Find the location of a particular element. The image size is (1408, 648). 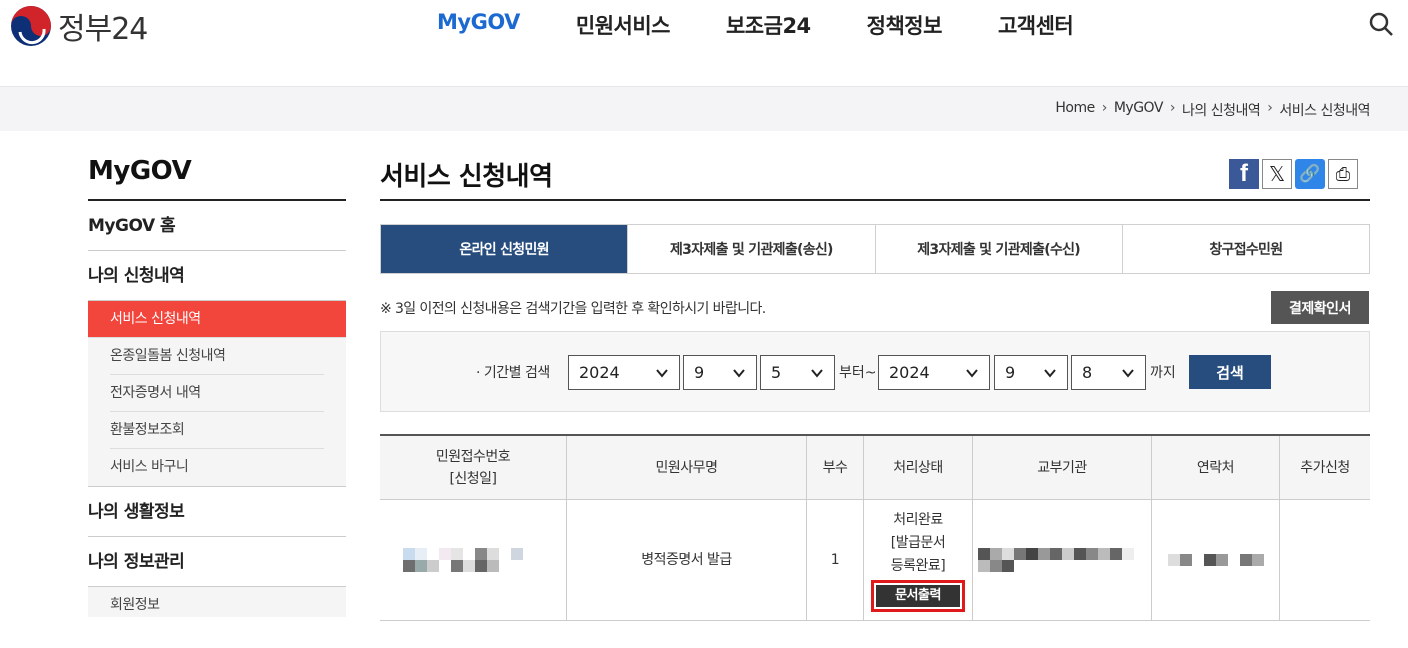

cell-receipt-number is located at coordinates (473, 560).